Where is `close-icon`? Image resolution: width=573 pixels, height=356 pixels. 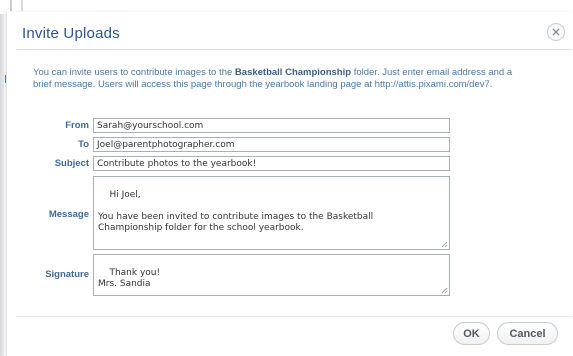 close-icon is located at coordinates (556, 32).